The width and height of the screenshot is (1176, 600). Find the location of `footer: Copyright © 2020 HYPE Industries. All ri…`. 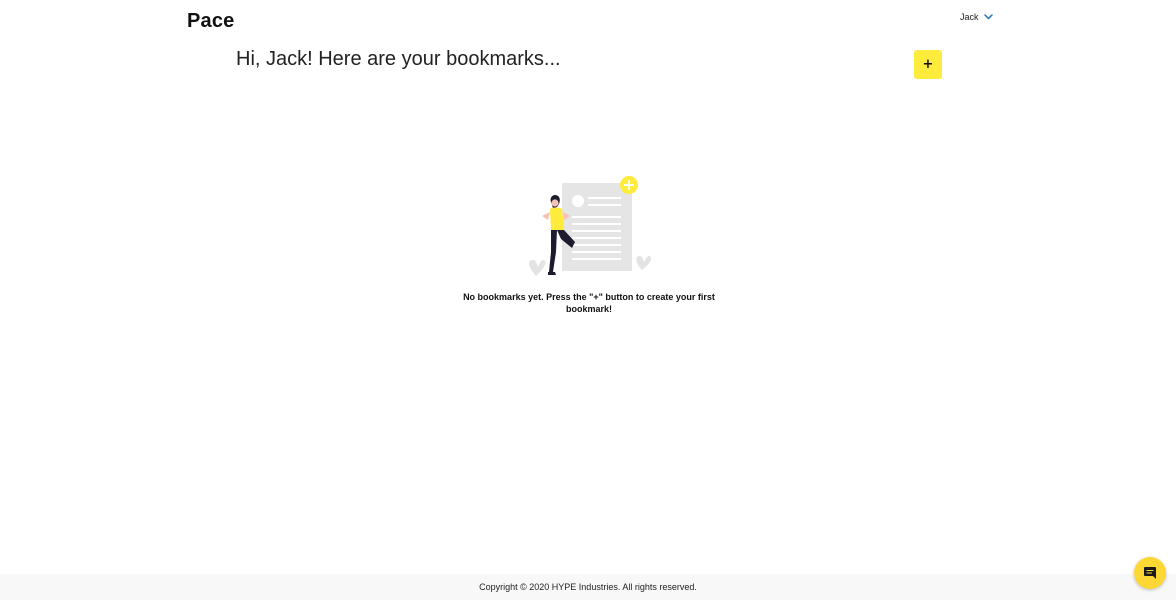

footer: Copyright © 2020 HYPE Industries. All ri… is located at coordinates (588, 587).